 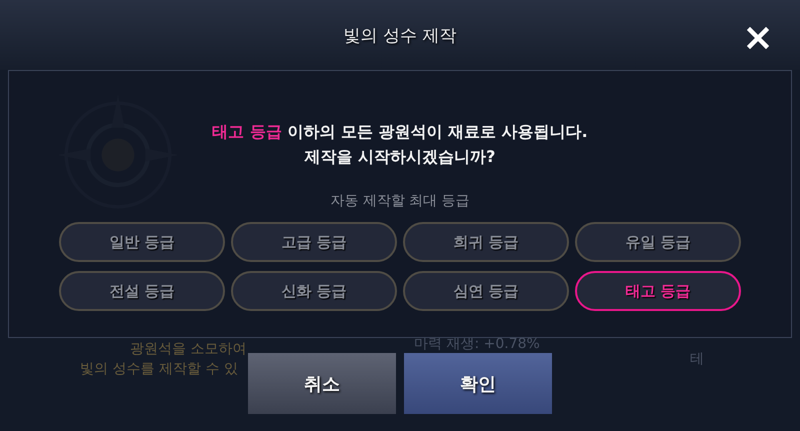 What do you see at coordinates (758, 38) in the screenshot?
I see `close-icon` at bounding box center [758, 38].